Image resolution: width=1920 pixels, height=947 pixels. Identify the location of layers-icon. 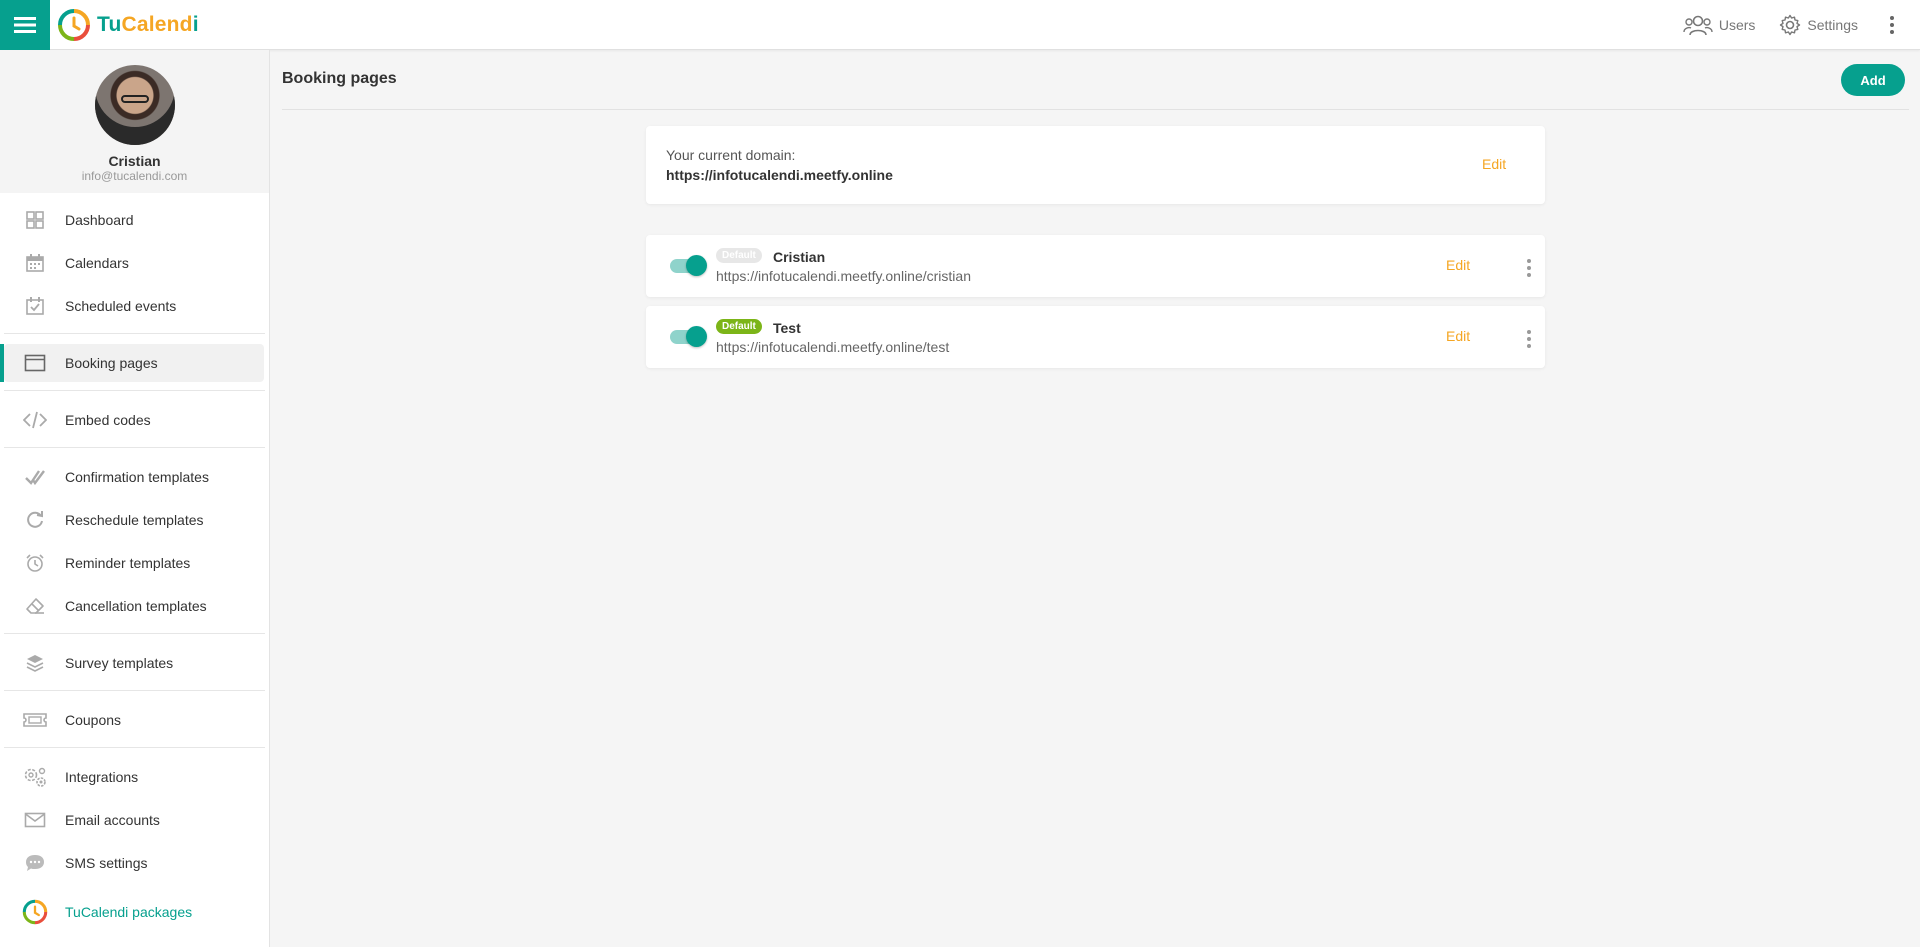
(35, 663).